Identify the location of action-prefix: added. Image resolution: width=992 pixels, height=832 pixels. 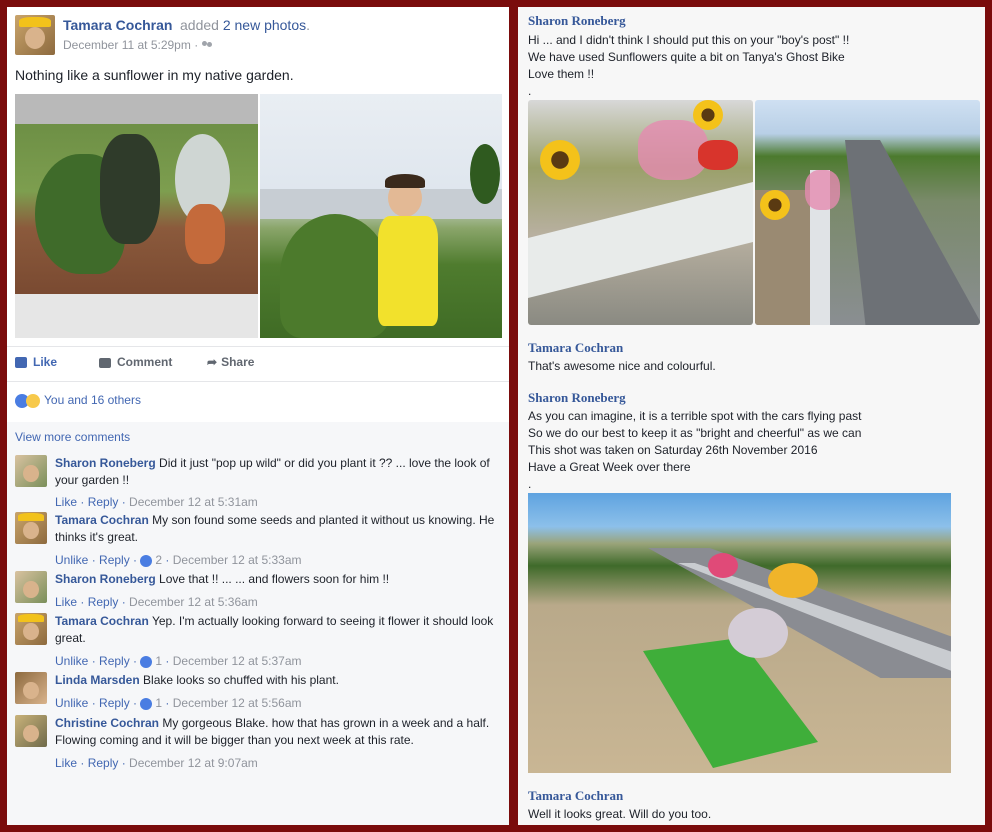
(199, 25).